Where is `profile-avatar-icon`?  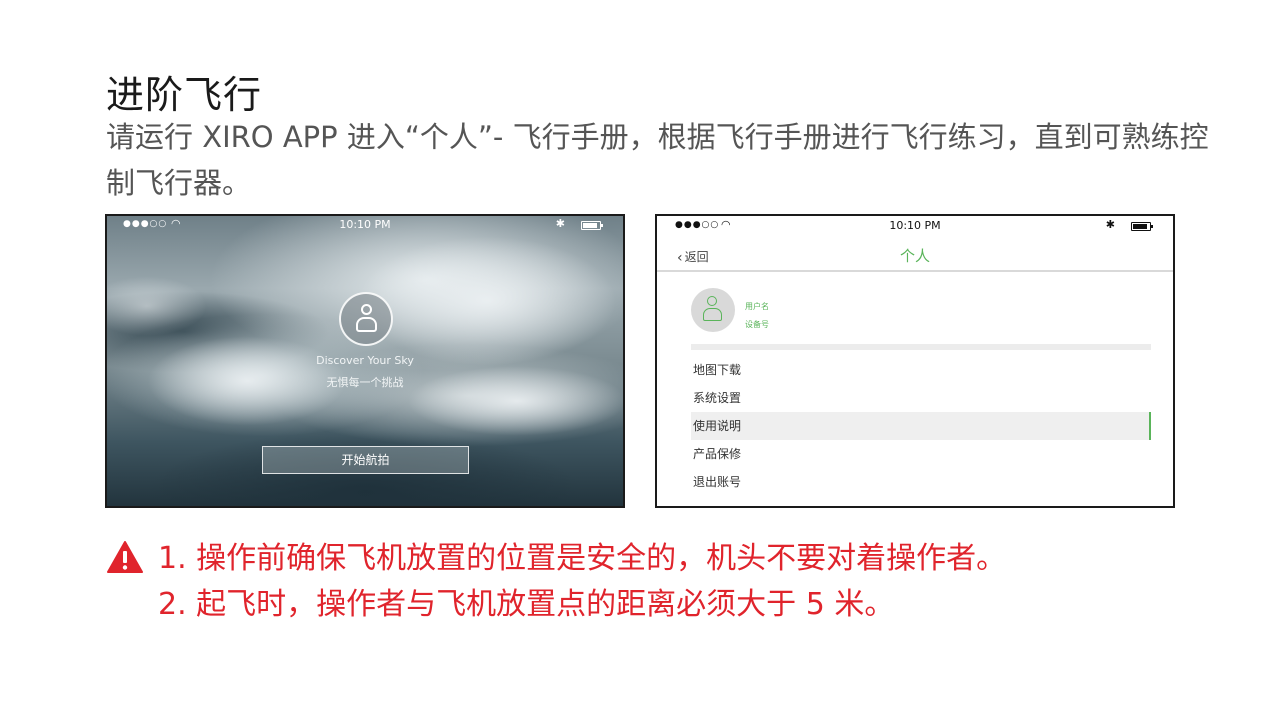
profile-avatar-icon is located at coordinates (713, 310).